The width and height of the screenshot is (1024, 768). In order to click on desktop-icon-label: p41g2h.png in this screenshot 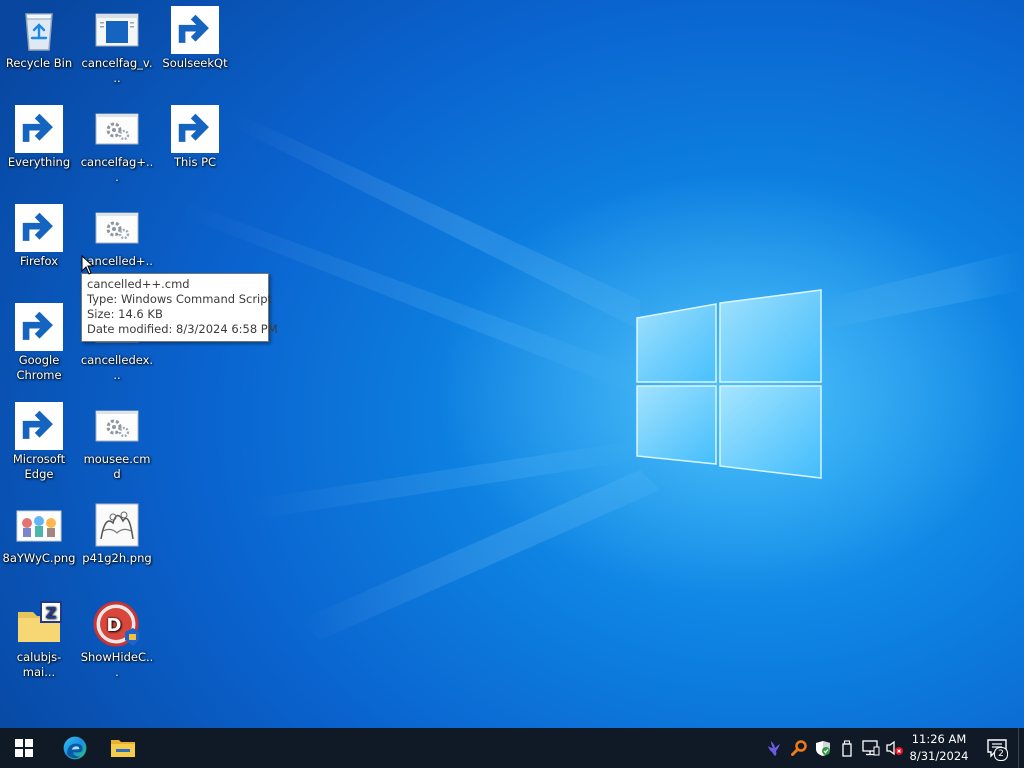, I will do `click(117, 558)`.